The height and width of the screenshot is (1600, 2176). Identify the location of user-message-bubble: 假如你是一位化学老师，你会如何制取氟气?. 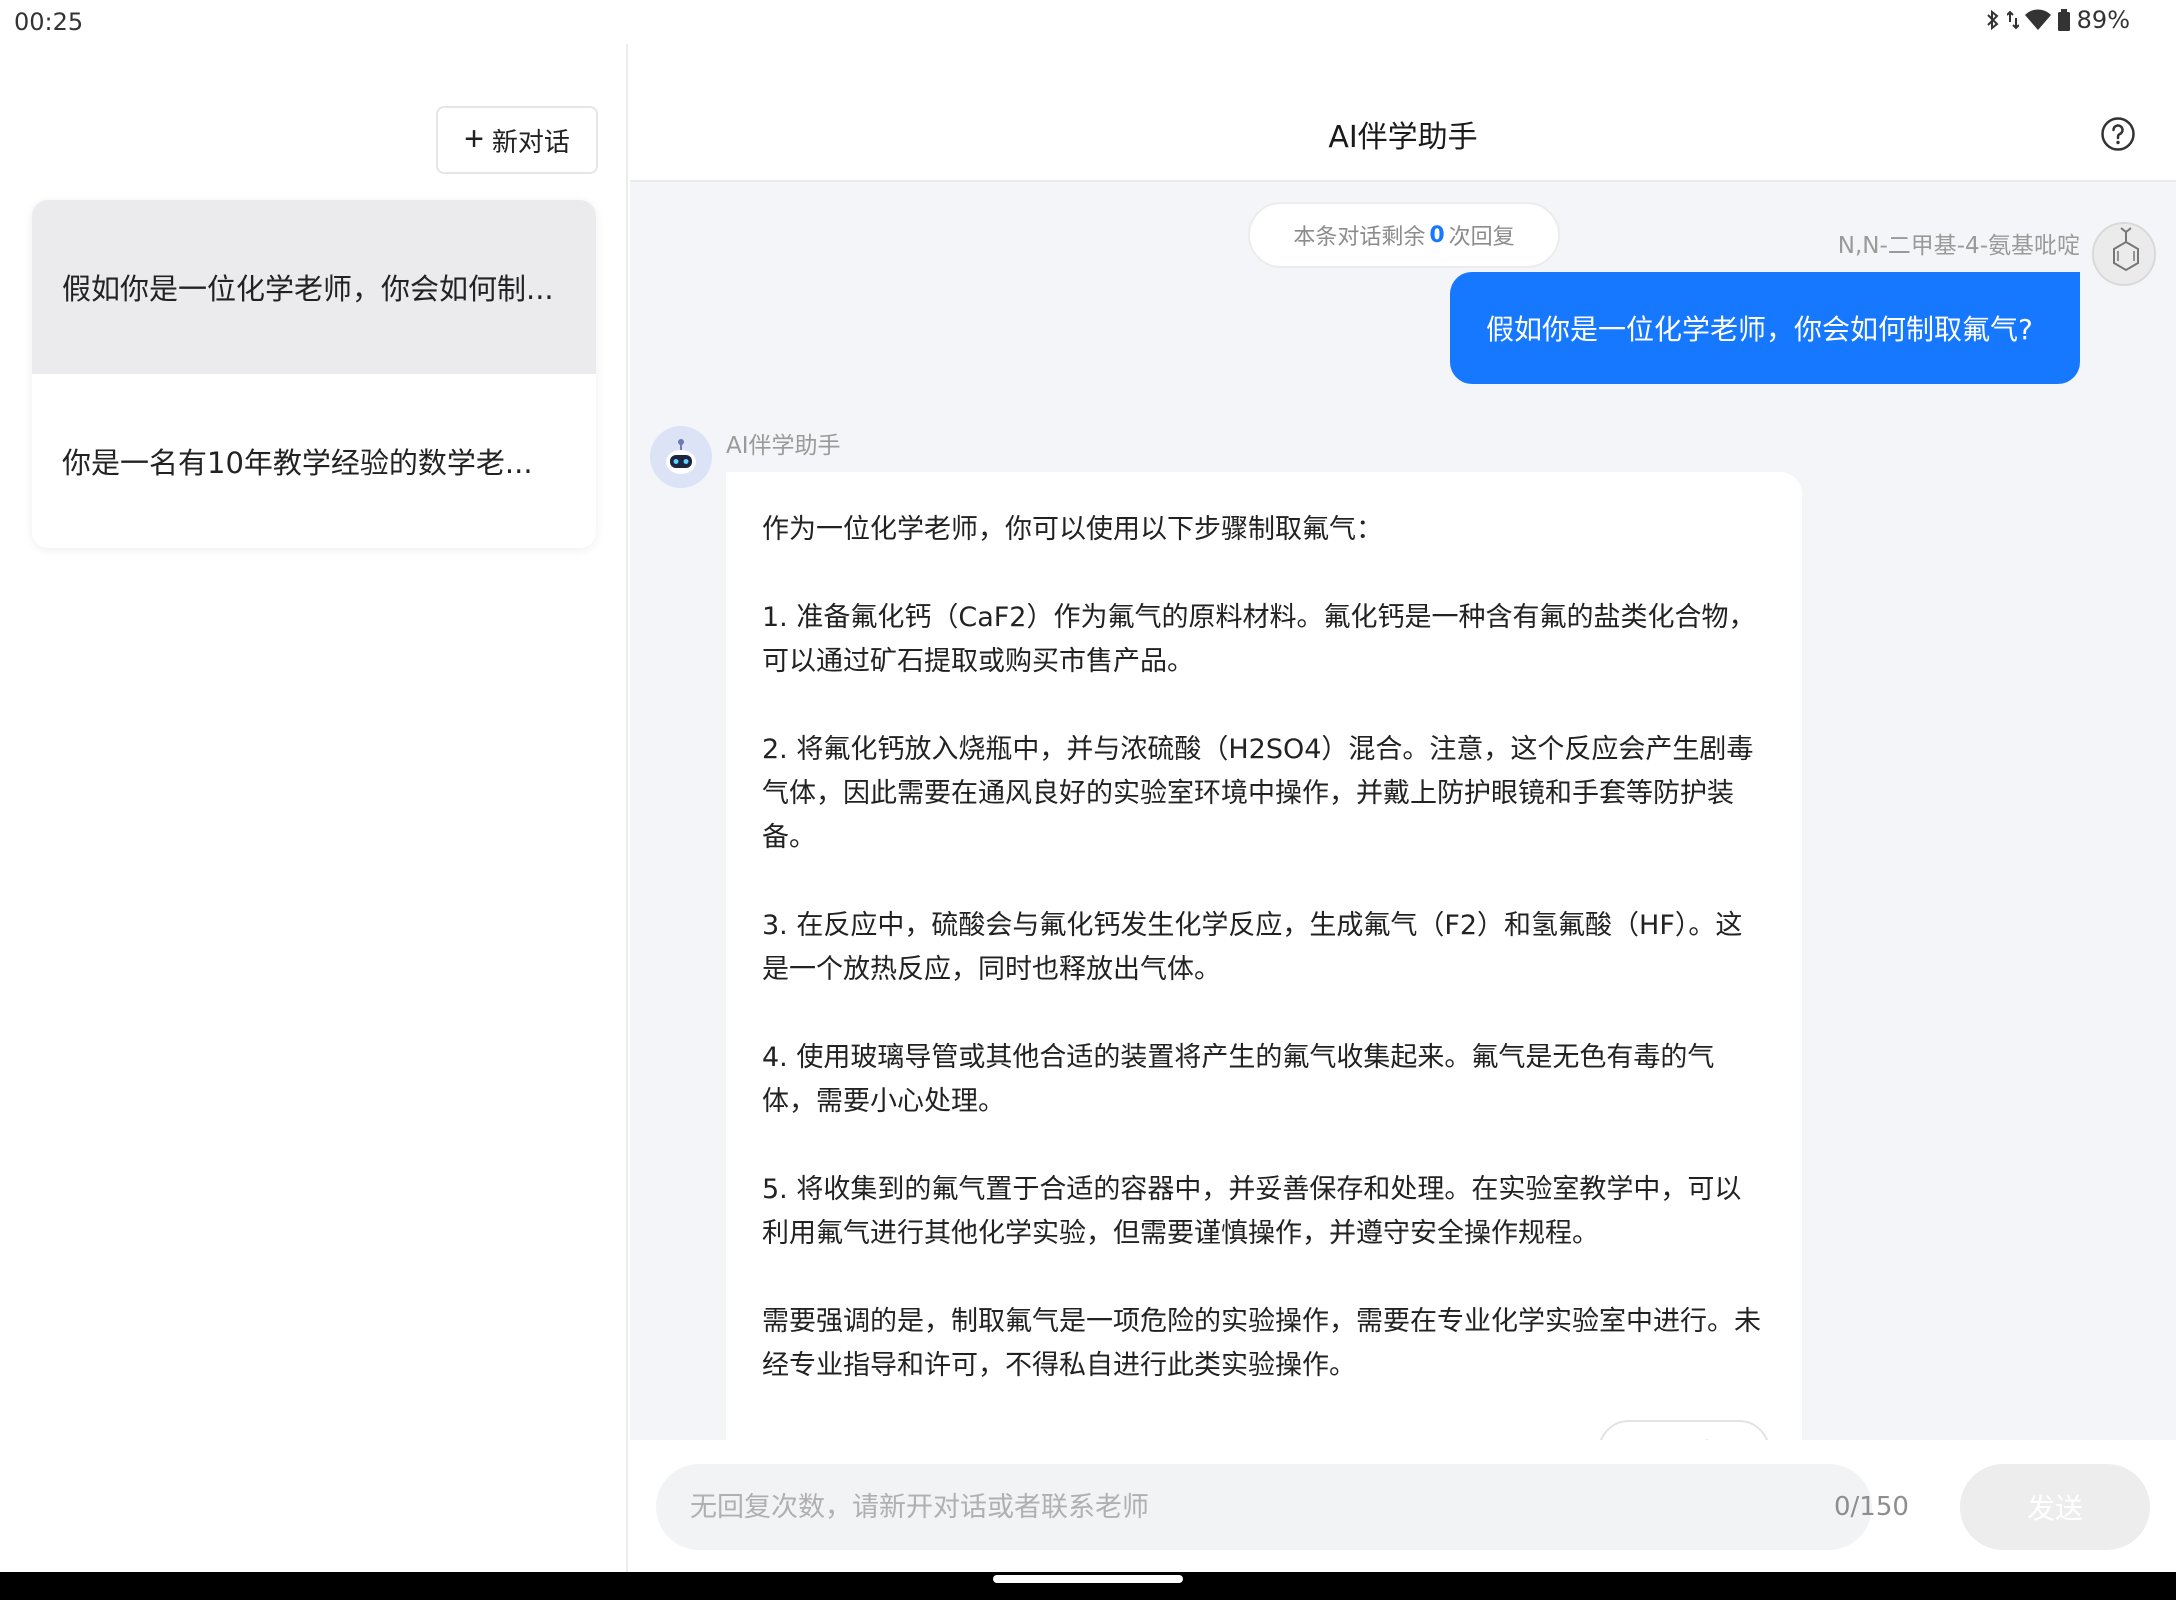
(1765, 328).